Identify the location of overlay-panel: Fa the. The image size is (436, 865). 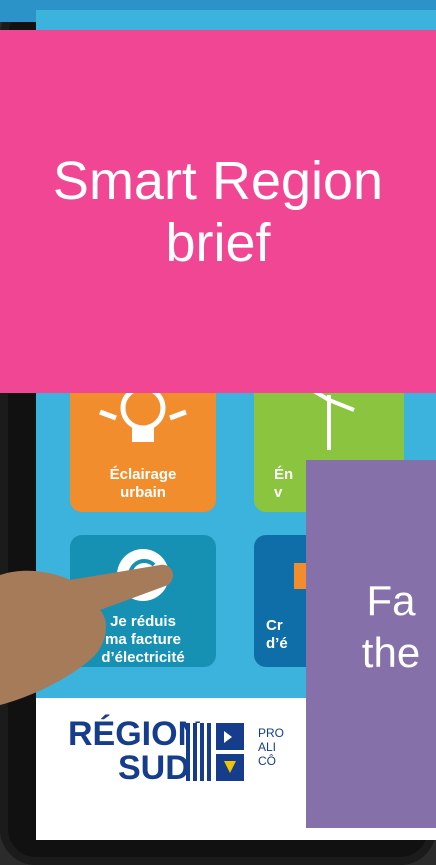
(371, 644).